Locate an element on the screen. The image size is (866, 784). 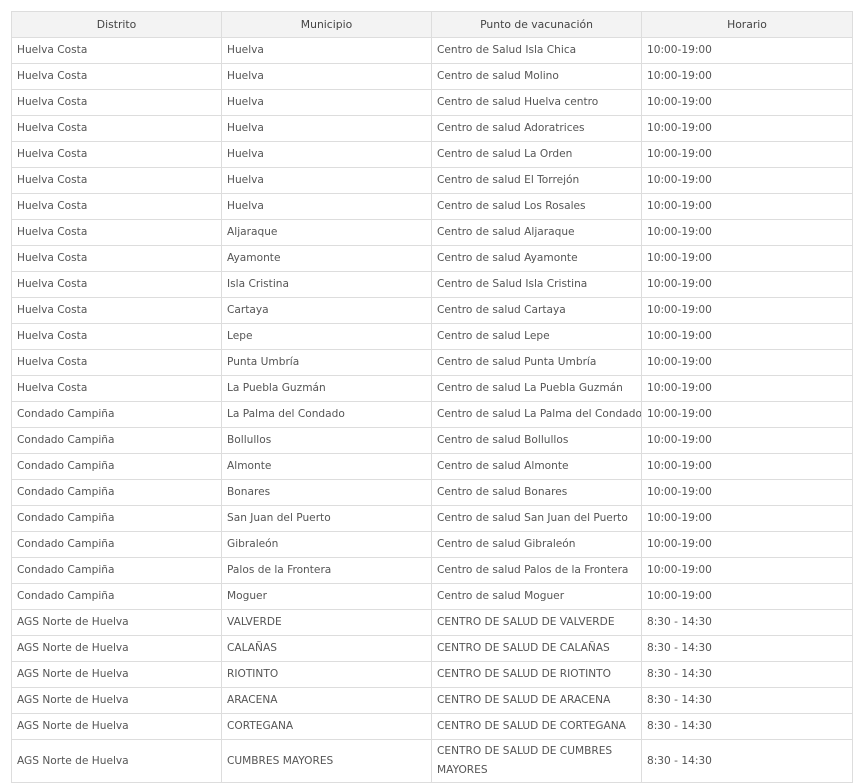
cell-municipio: Punta Umbría is located at coordinates (326, 362).